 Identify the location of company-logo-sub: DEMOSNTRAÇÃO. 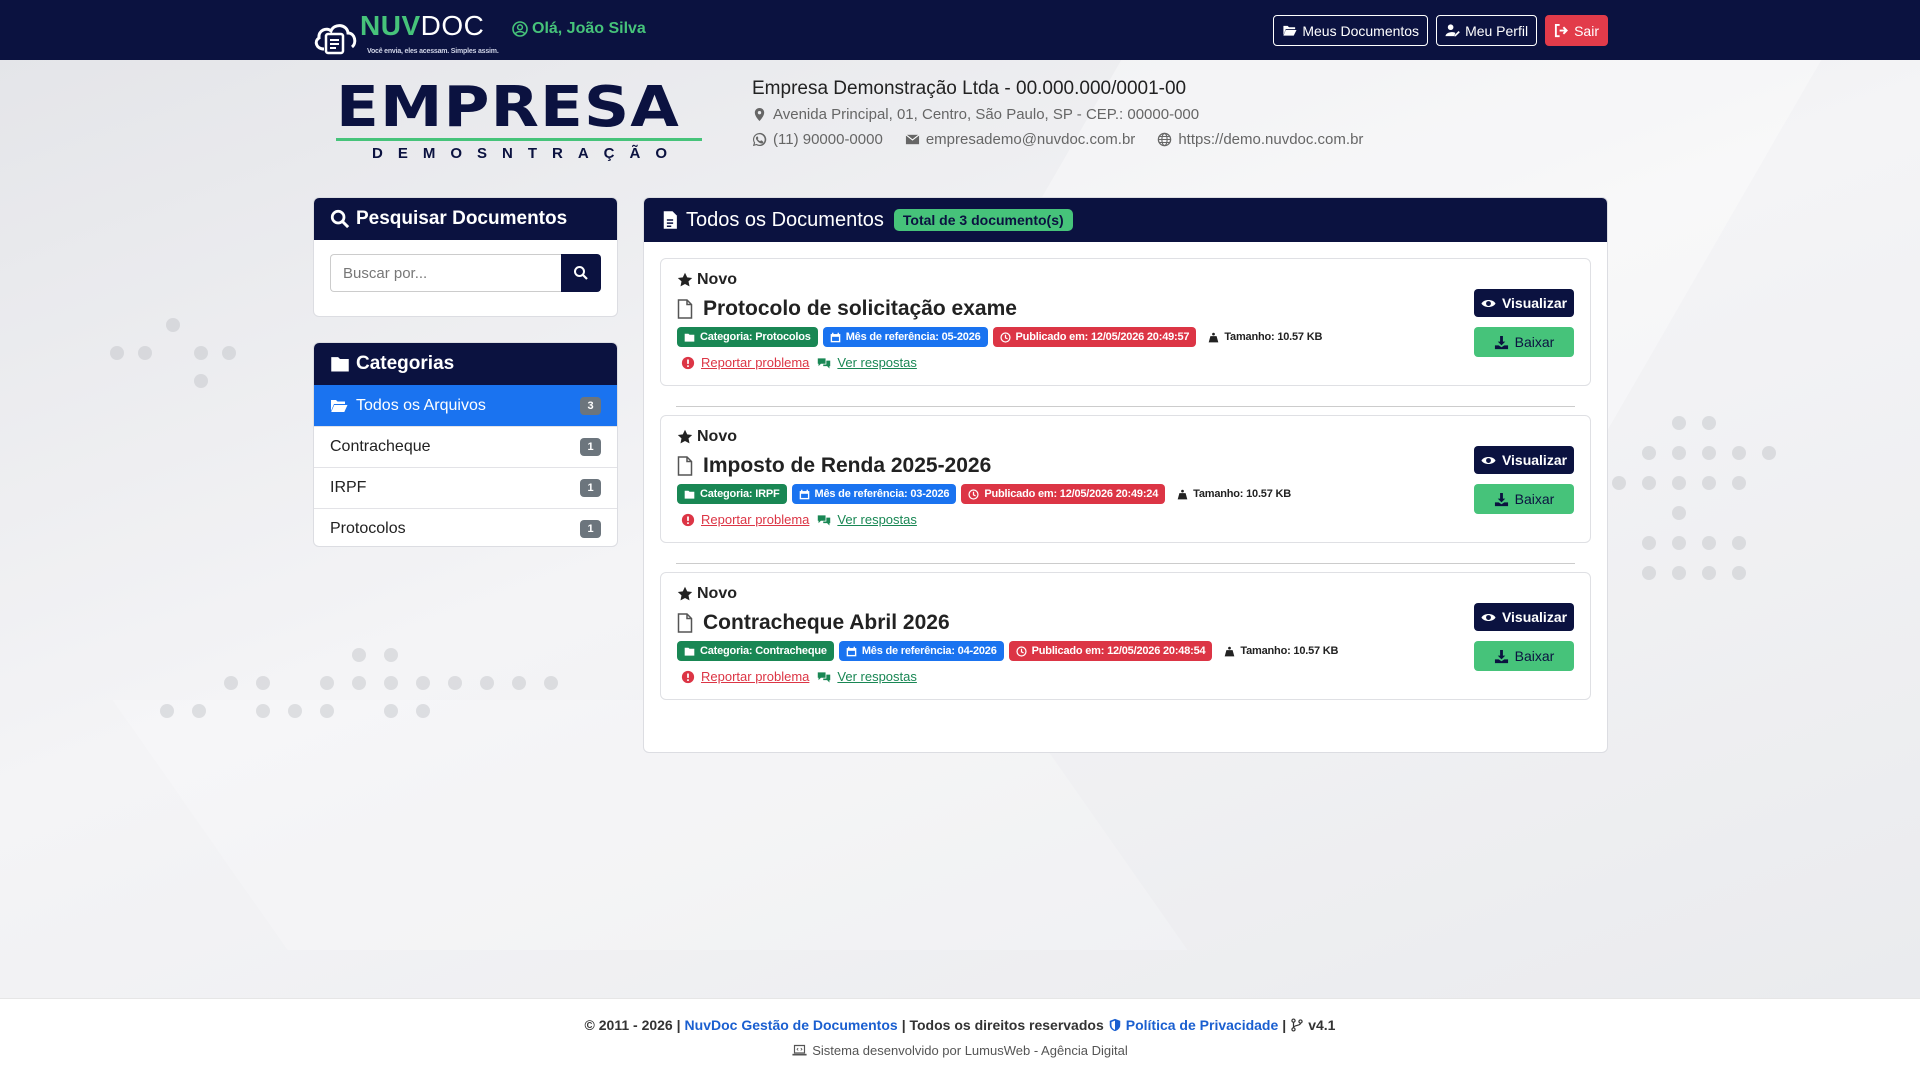
(527, 153).